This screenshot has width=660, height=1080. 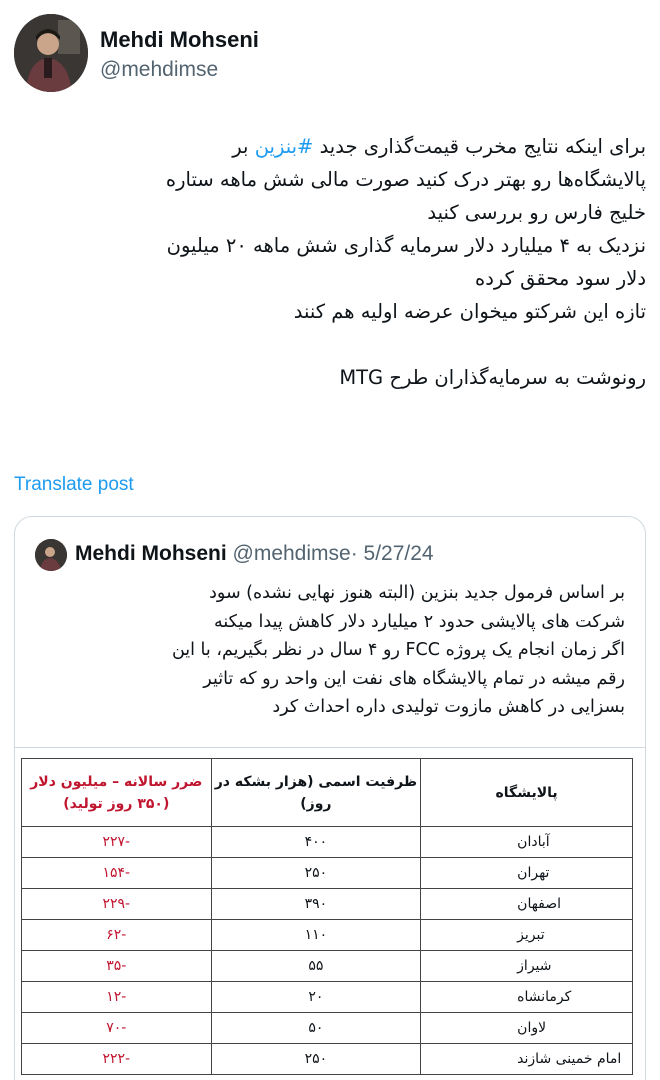 I want to click on capacity-value: ۲۰, so click(x=316, y=997).